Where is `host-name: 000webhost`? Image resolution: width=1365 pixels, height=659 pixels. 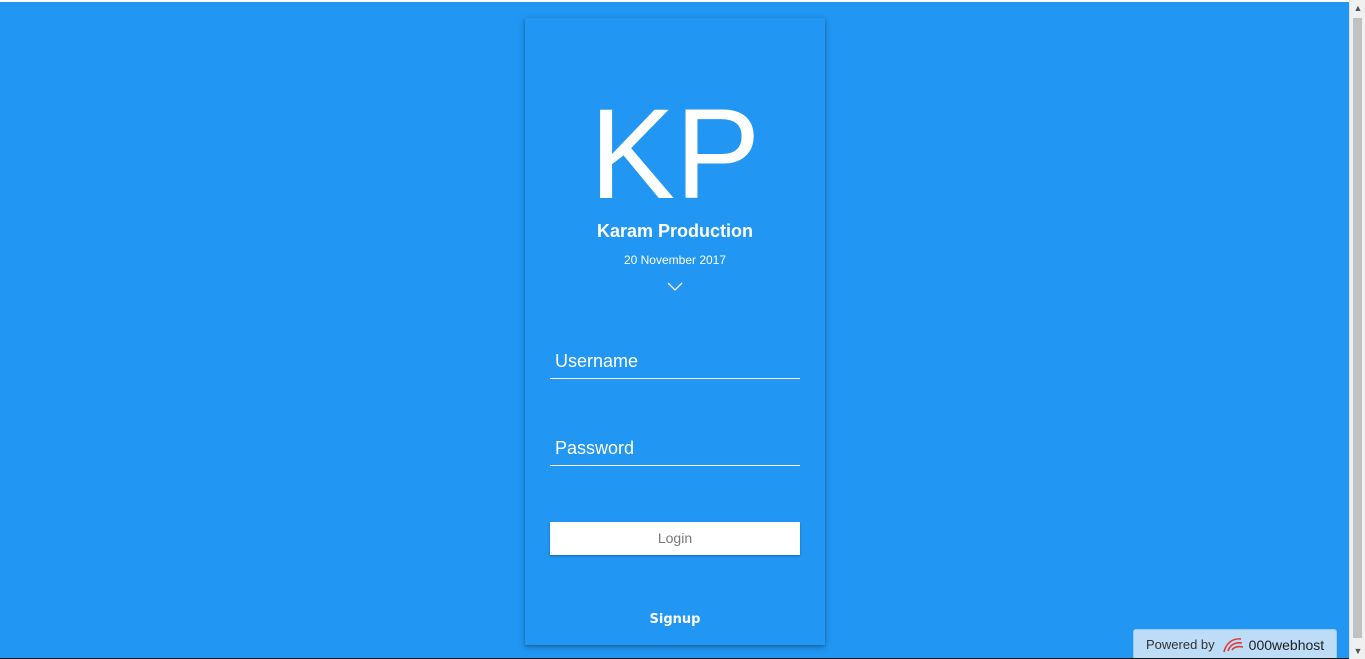 host-name: 000webhost is located at coordinates (1286, 644).